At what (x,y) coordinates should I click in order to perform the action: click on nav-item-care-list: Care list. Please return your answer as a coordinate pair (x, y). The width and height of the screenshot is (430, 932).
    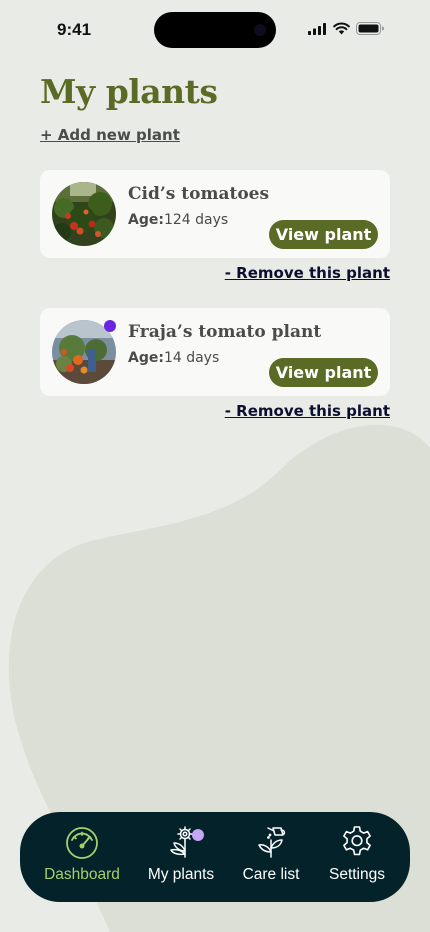
    Looking at the image, I should click on (271, 860).